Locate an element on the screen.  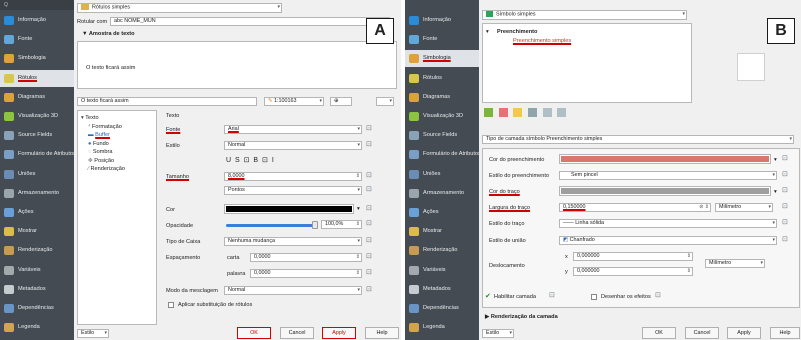
move-down-icon is located at coordinates (562, 112).